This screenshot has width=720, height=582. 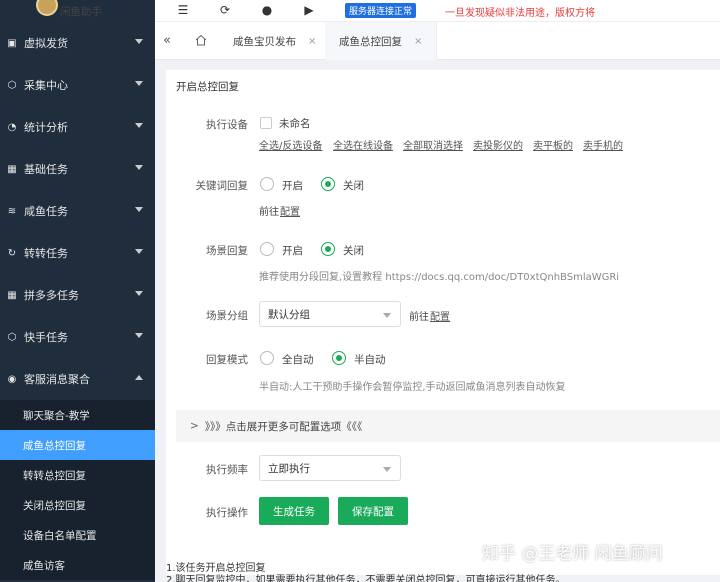 I want to click on sidebar-item-label: 采集中心, so click(x=46, y=85).